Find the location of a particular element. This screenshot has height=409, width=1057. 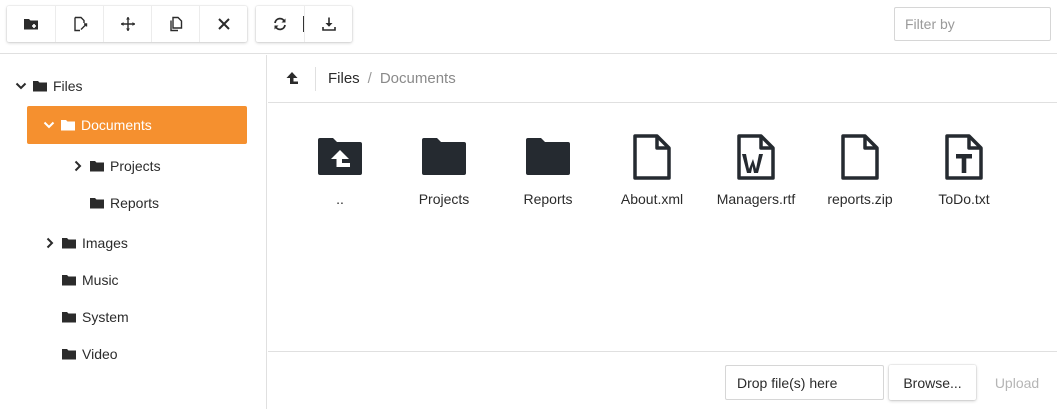

file-item-todo-txt: ToDo.txt is located at coordinates (964, 169).